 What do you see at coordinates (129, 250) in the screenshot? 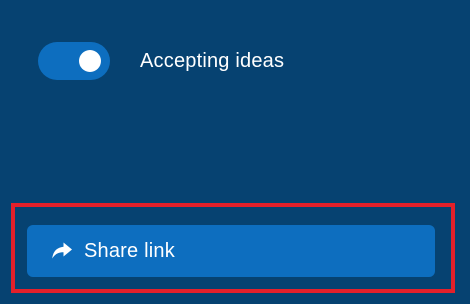
I see `share-link-label: Share link` at bounding box center [129, 250].